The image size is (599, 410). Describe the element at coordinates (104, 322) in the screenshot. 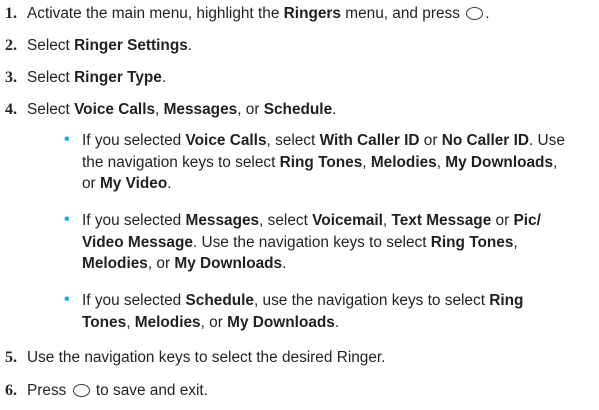

I see `menu-name: Tones` at that location.